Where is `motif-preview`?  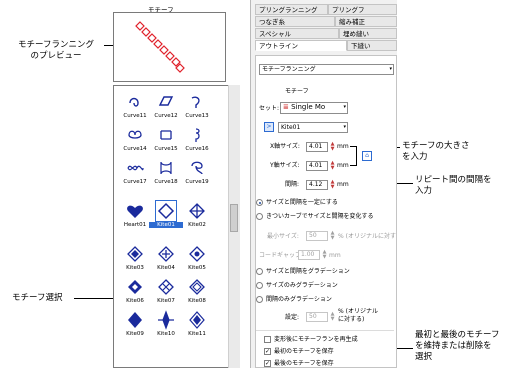 motif-preview is located at coordinates (169, 47).